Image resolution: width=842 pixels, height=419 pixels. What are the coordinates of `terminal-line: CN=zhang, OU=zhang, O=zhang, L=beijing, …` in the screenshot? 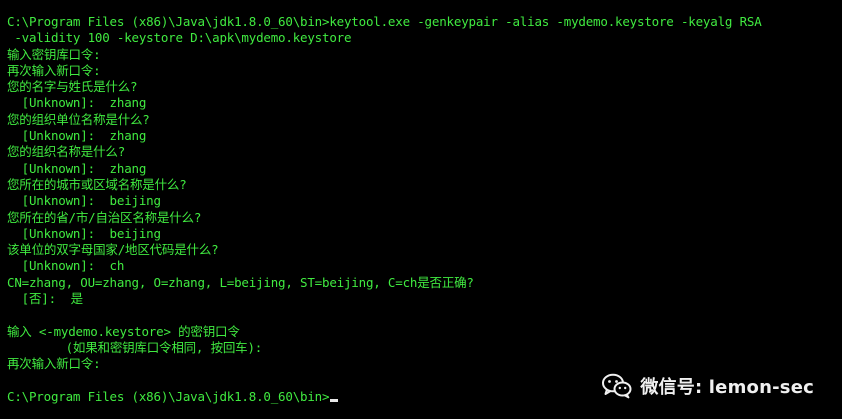 It's located at (240, 282).